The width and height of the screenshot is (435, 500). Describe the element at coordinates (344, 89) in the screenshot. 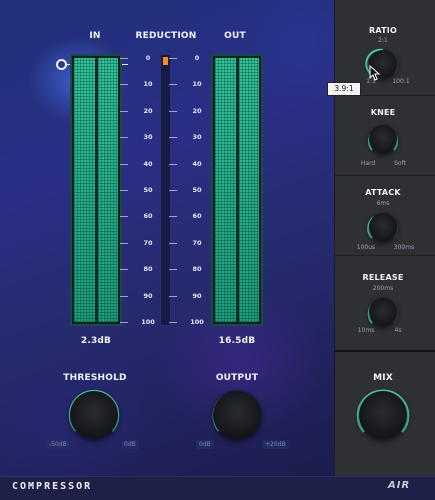

I see `ratio-tooltip: 3.9:1` at that location.